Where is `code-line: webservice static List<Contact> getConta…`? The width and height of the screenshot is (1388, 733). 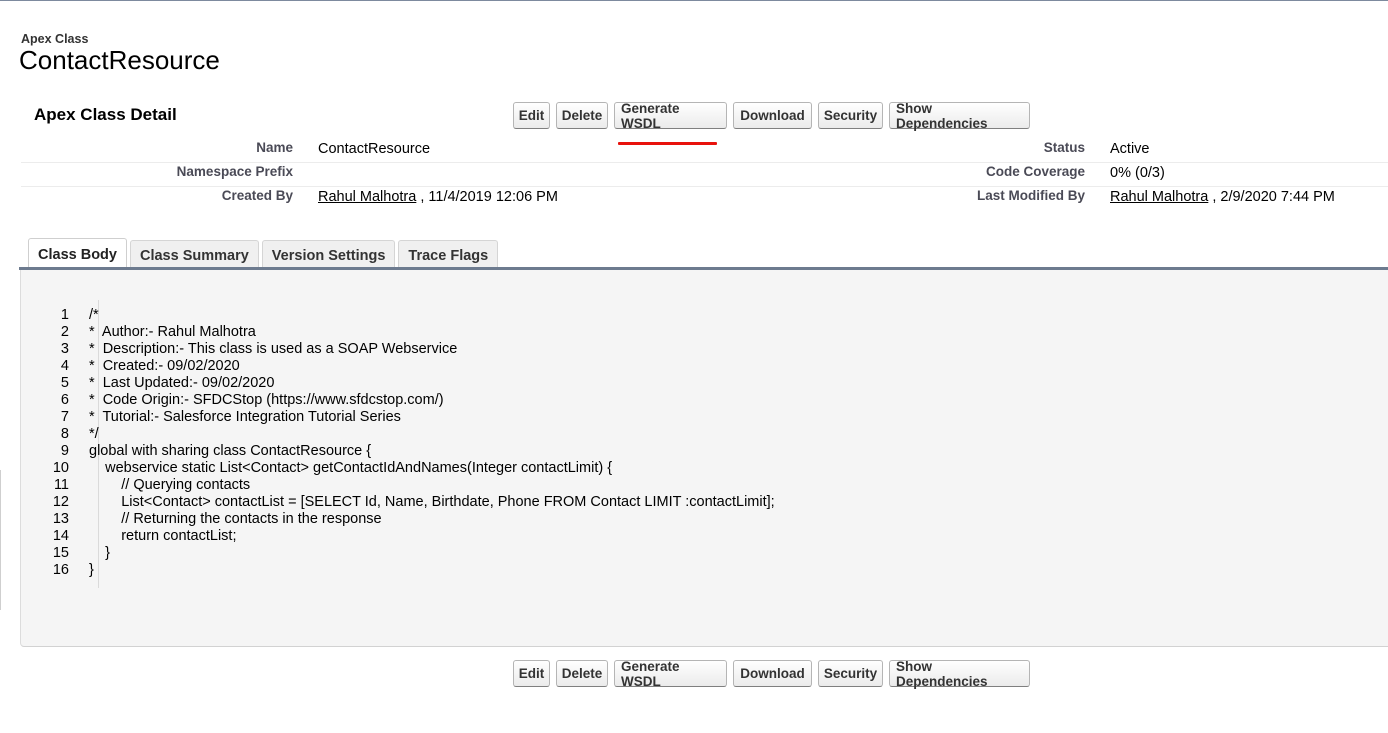
code-line: webservice static List<Contact> getConta… is located at coordinates (351, 468).